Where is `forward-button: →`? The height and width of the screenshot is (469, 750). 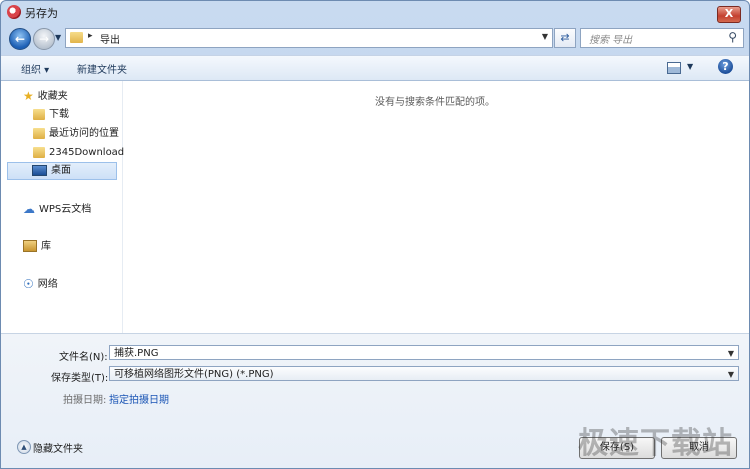
forward-button: → is located at coordinates (44, 39).